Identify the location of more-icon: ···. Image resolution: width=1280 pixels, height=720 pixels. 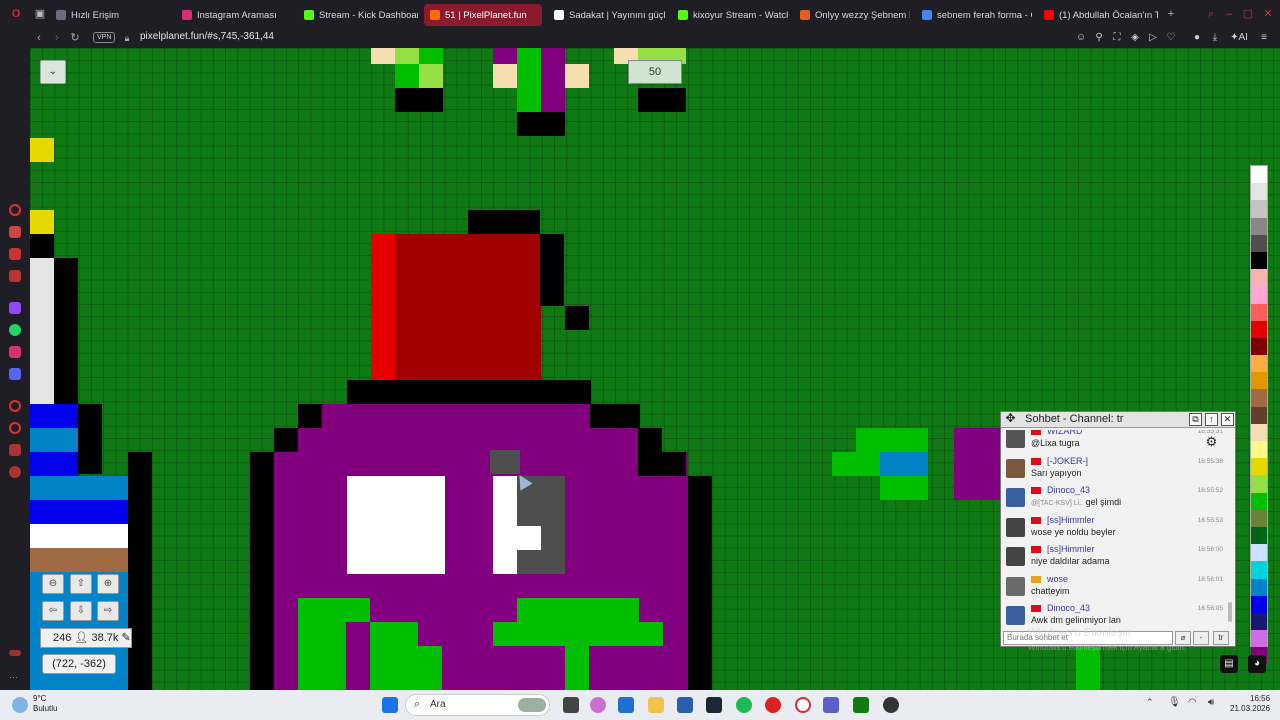
(15, 678).